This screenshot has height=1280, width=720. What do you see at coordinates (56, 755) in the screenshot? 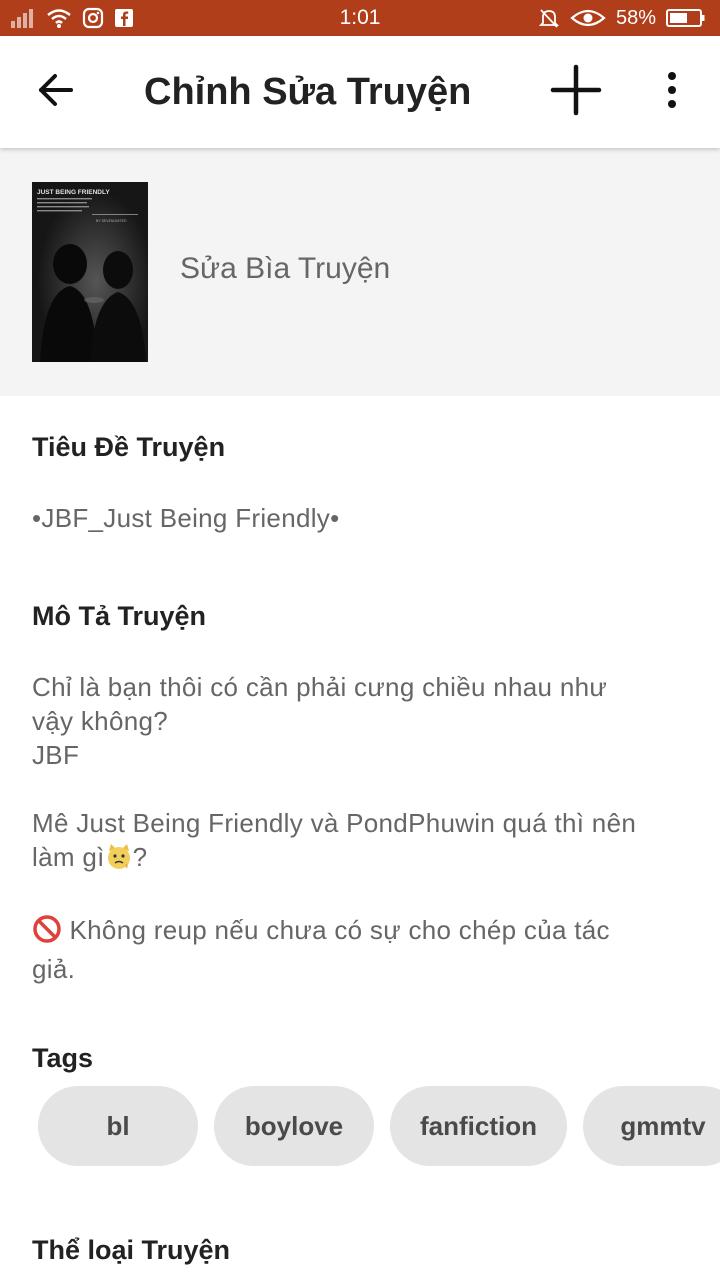
I see `description-line: JBF` at bounding box center [56, 755].